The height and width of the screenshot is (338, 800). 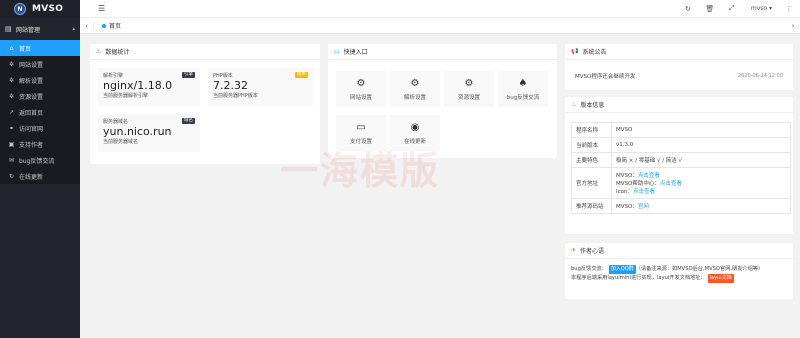 What do you see at coordinates (25, 49) in the screenshot?
I see `sidebar-item-label: 首页` at bounding box center [25, 49].